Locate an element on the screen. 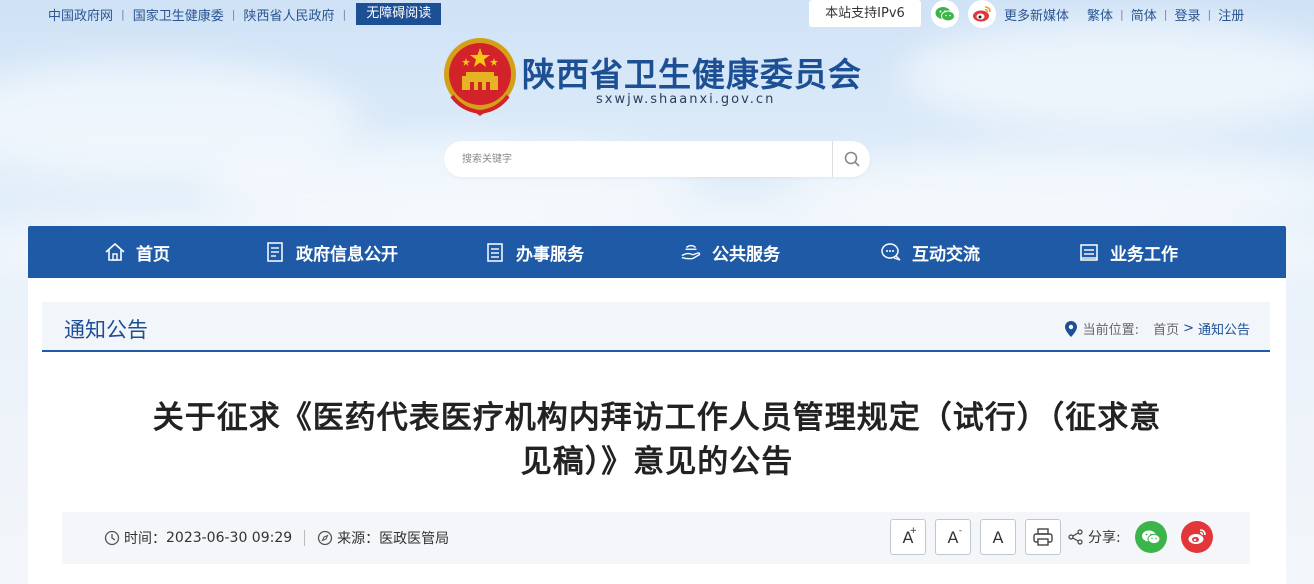 The height and width of the screenshot is (584, 1314). nav-item-business: 业务工作 is located at coordinates (1128, 252).